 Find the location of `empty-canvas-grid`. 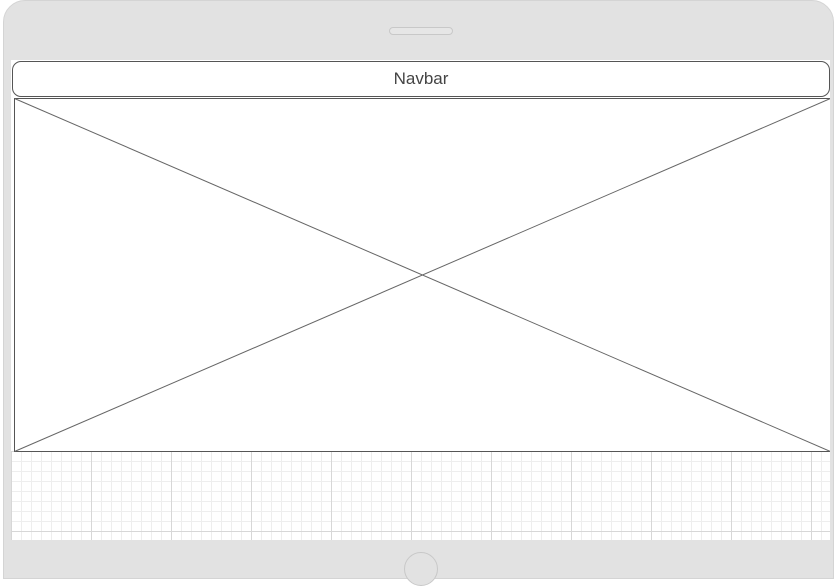

empty-canvas-grid is located at coordinates (420, 495).